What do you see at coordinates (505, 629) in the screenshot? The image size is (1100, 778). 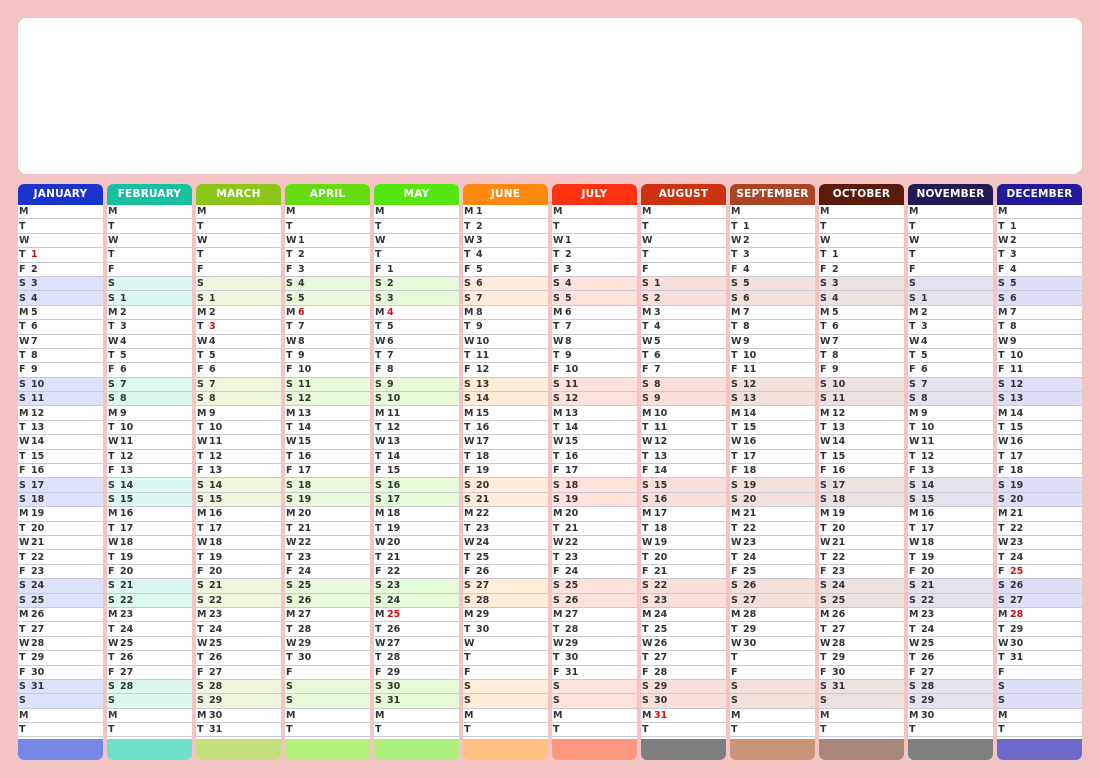 I see `day-row: T 30` at bounding box center [505, 629].